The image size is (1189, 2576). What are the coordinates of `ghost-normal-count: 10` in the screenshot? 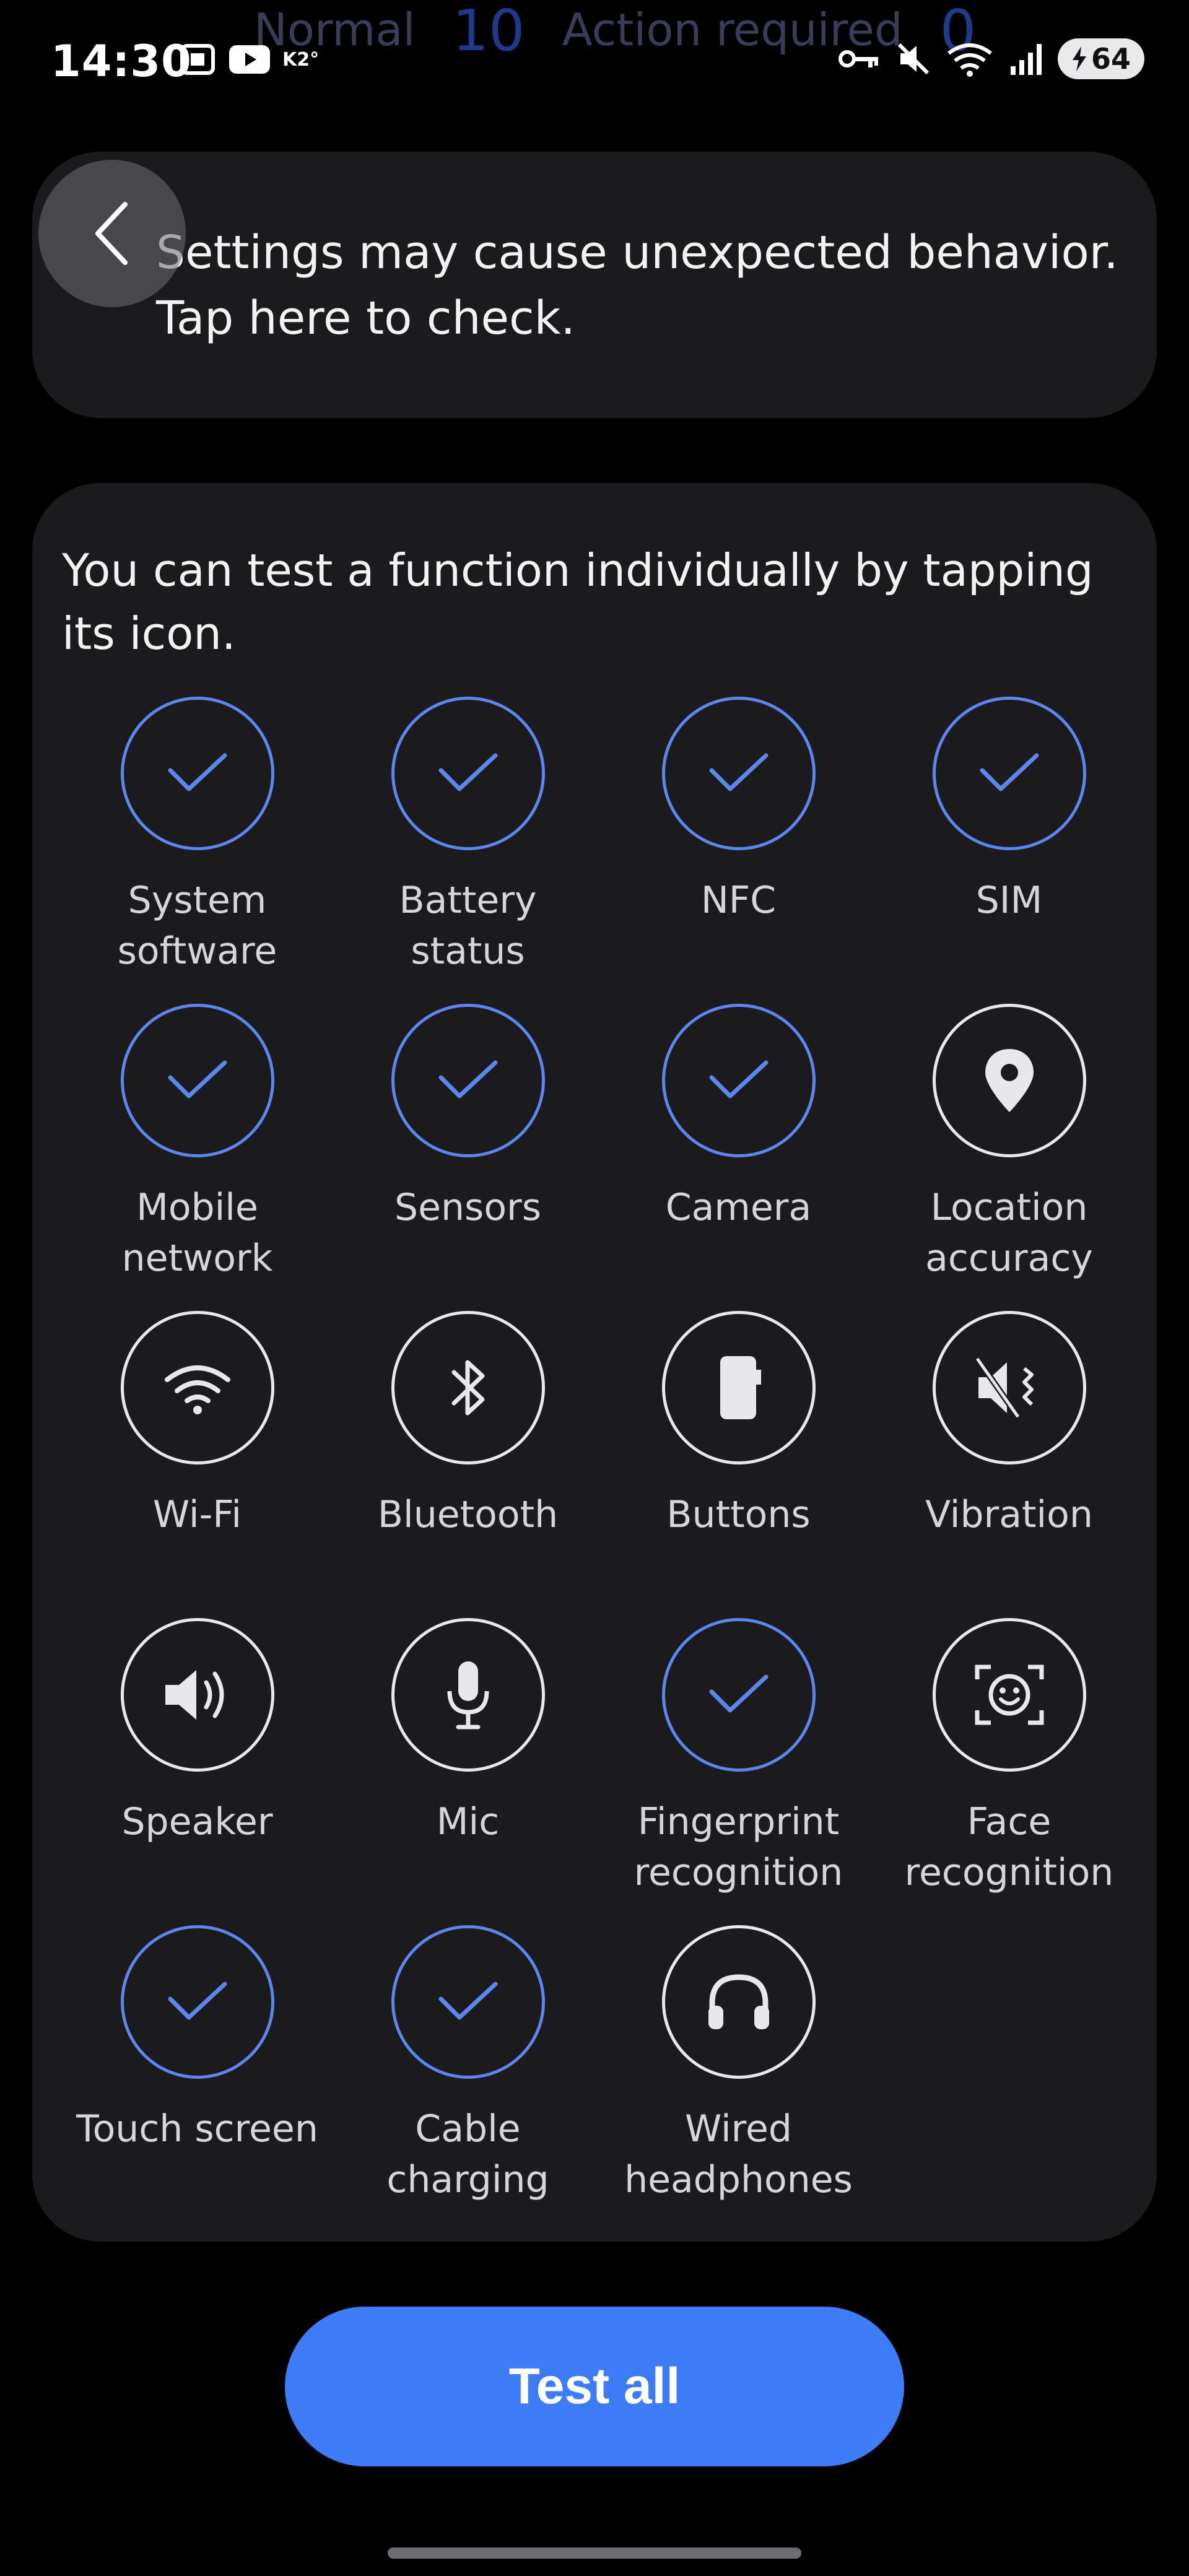 It's located at (488, 32).